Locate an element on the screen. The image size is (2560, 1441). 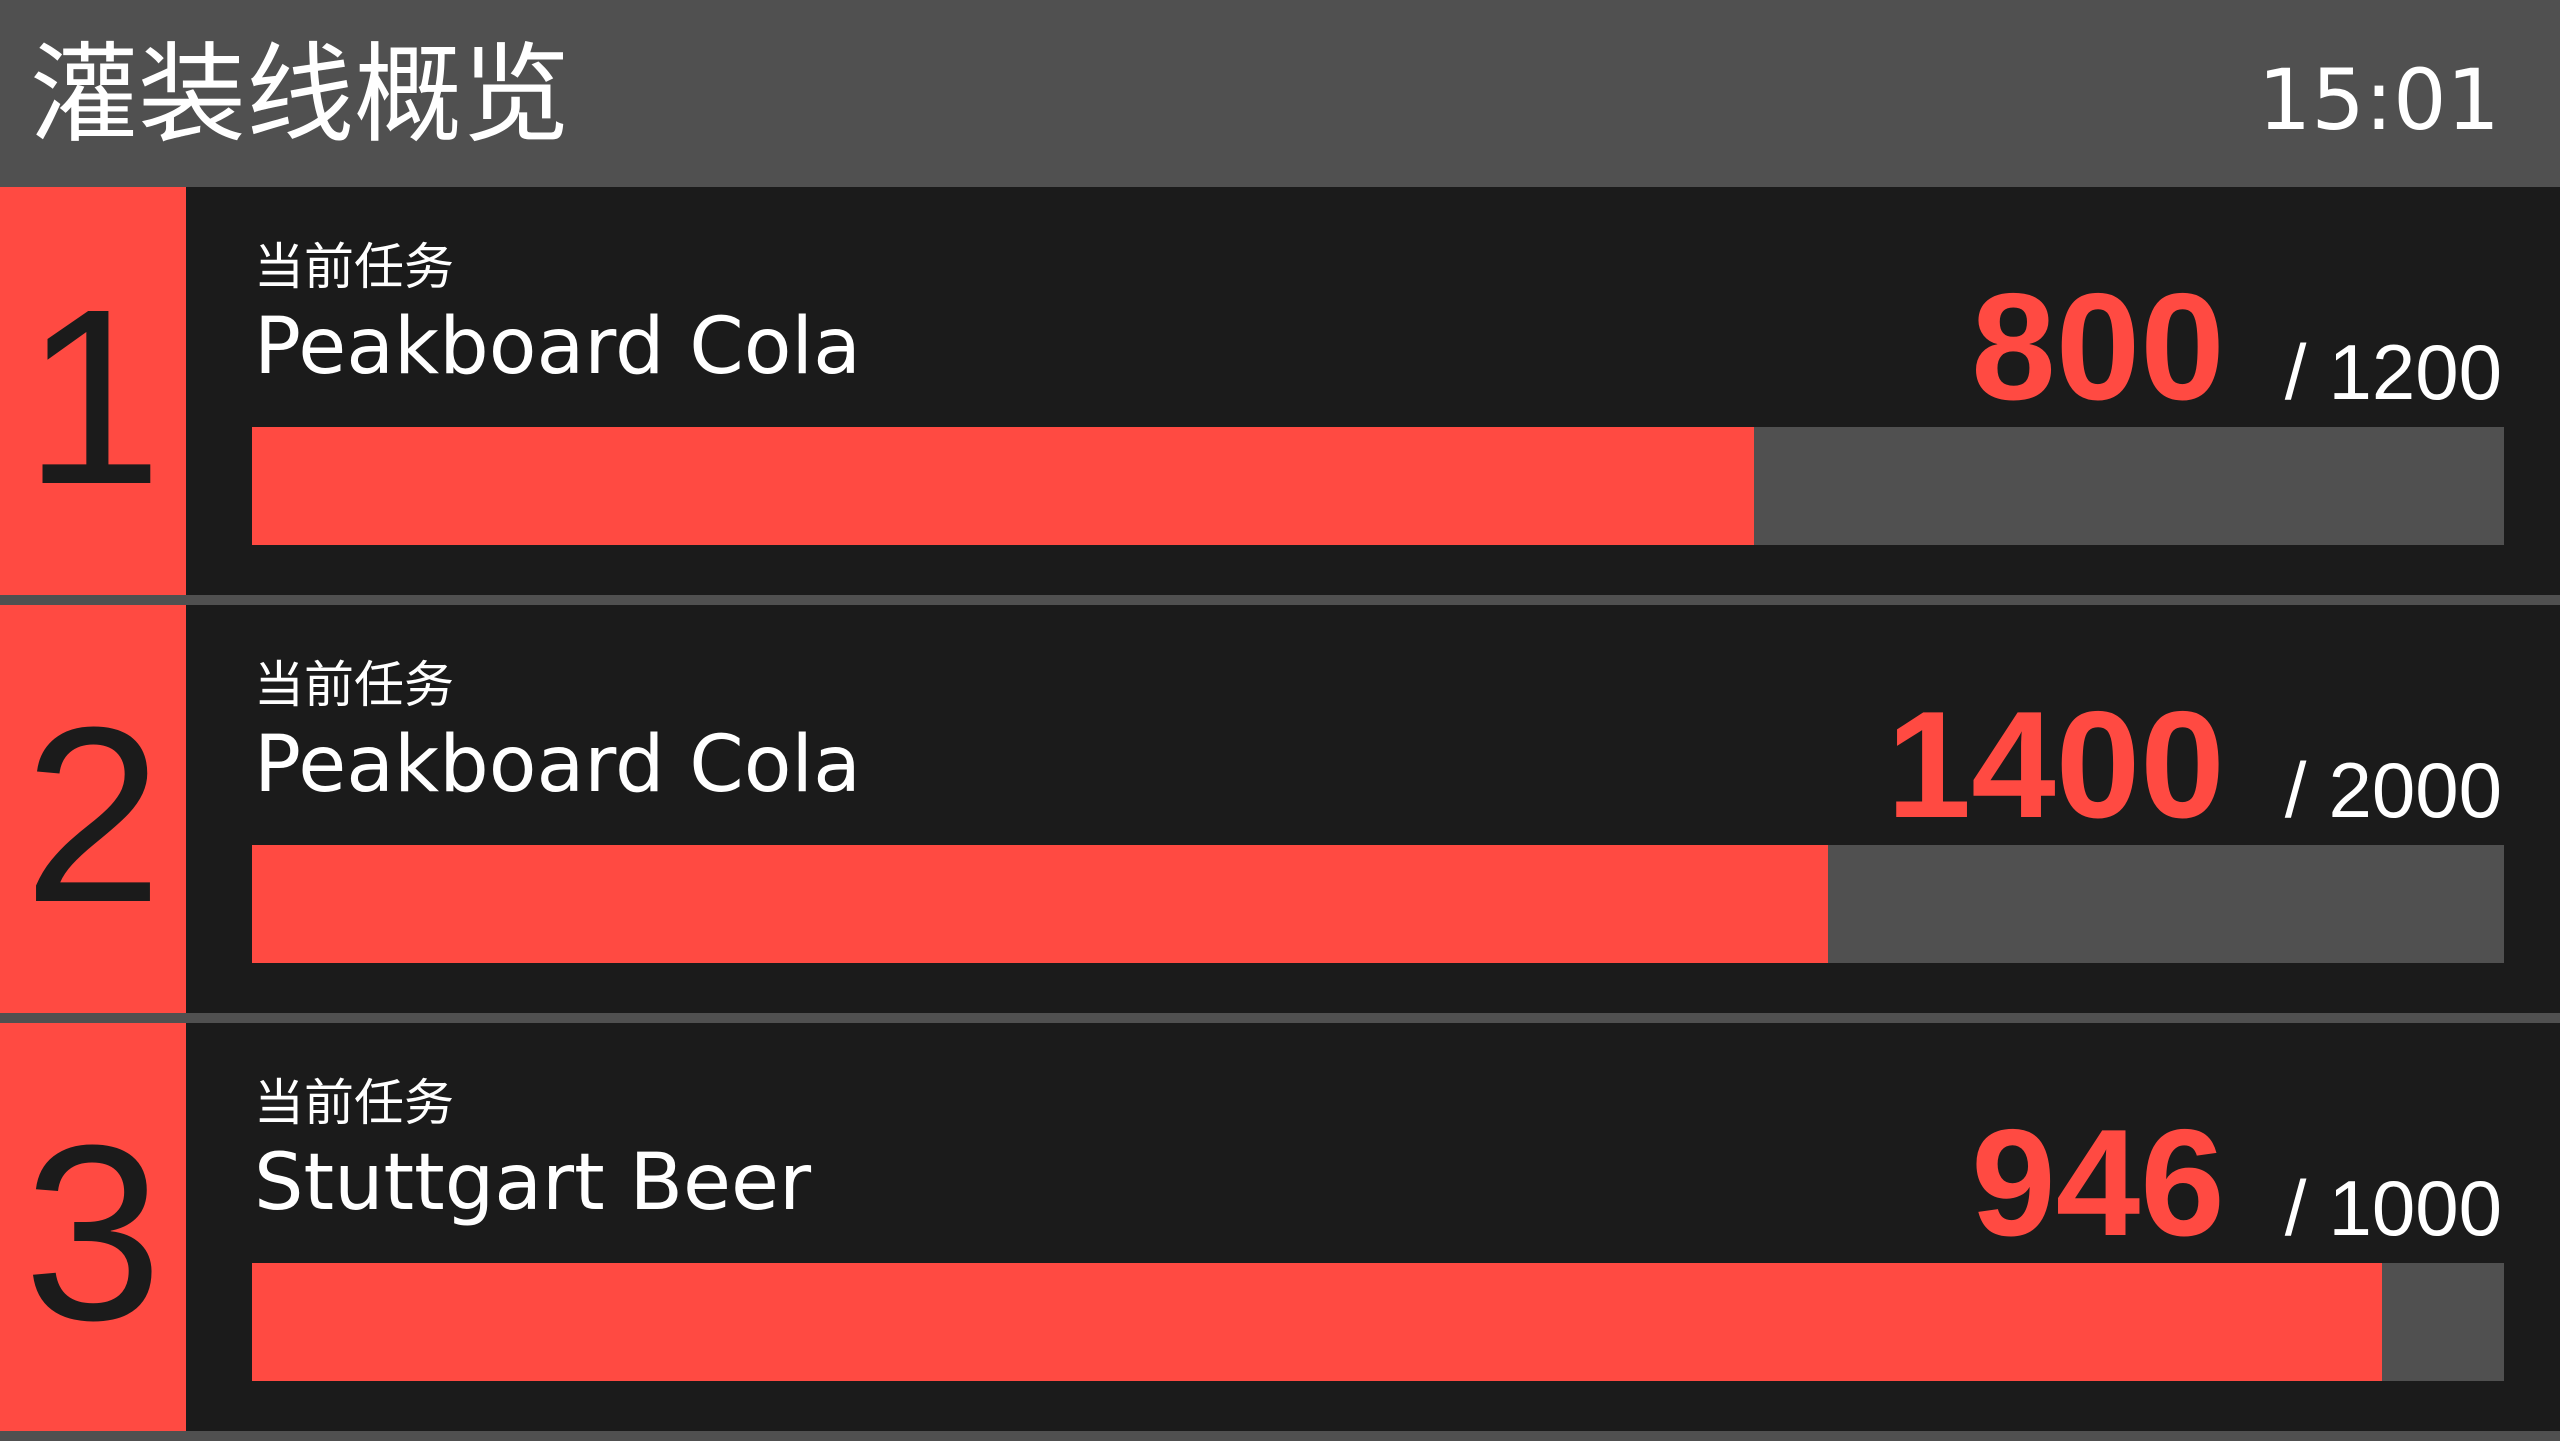
line-number: 2 is located at coordinates (93, 814).